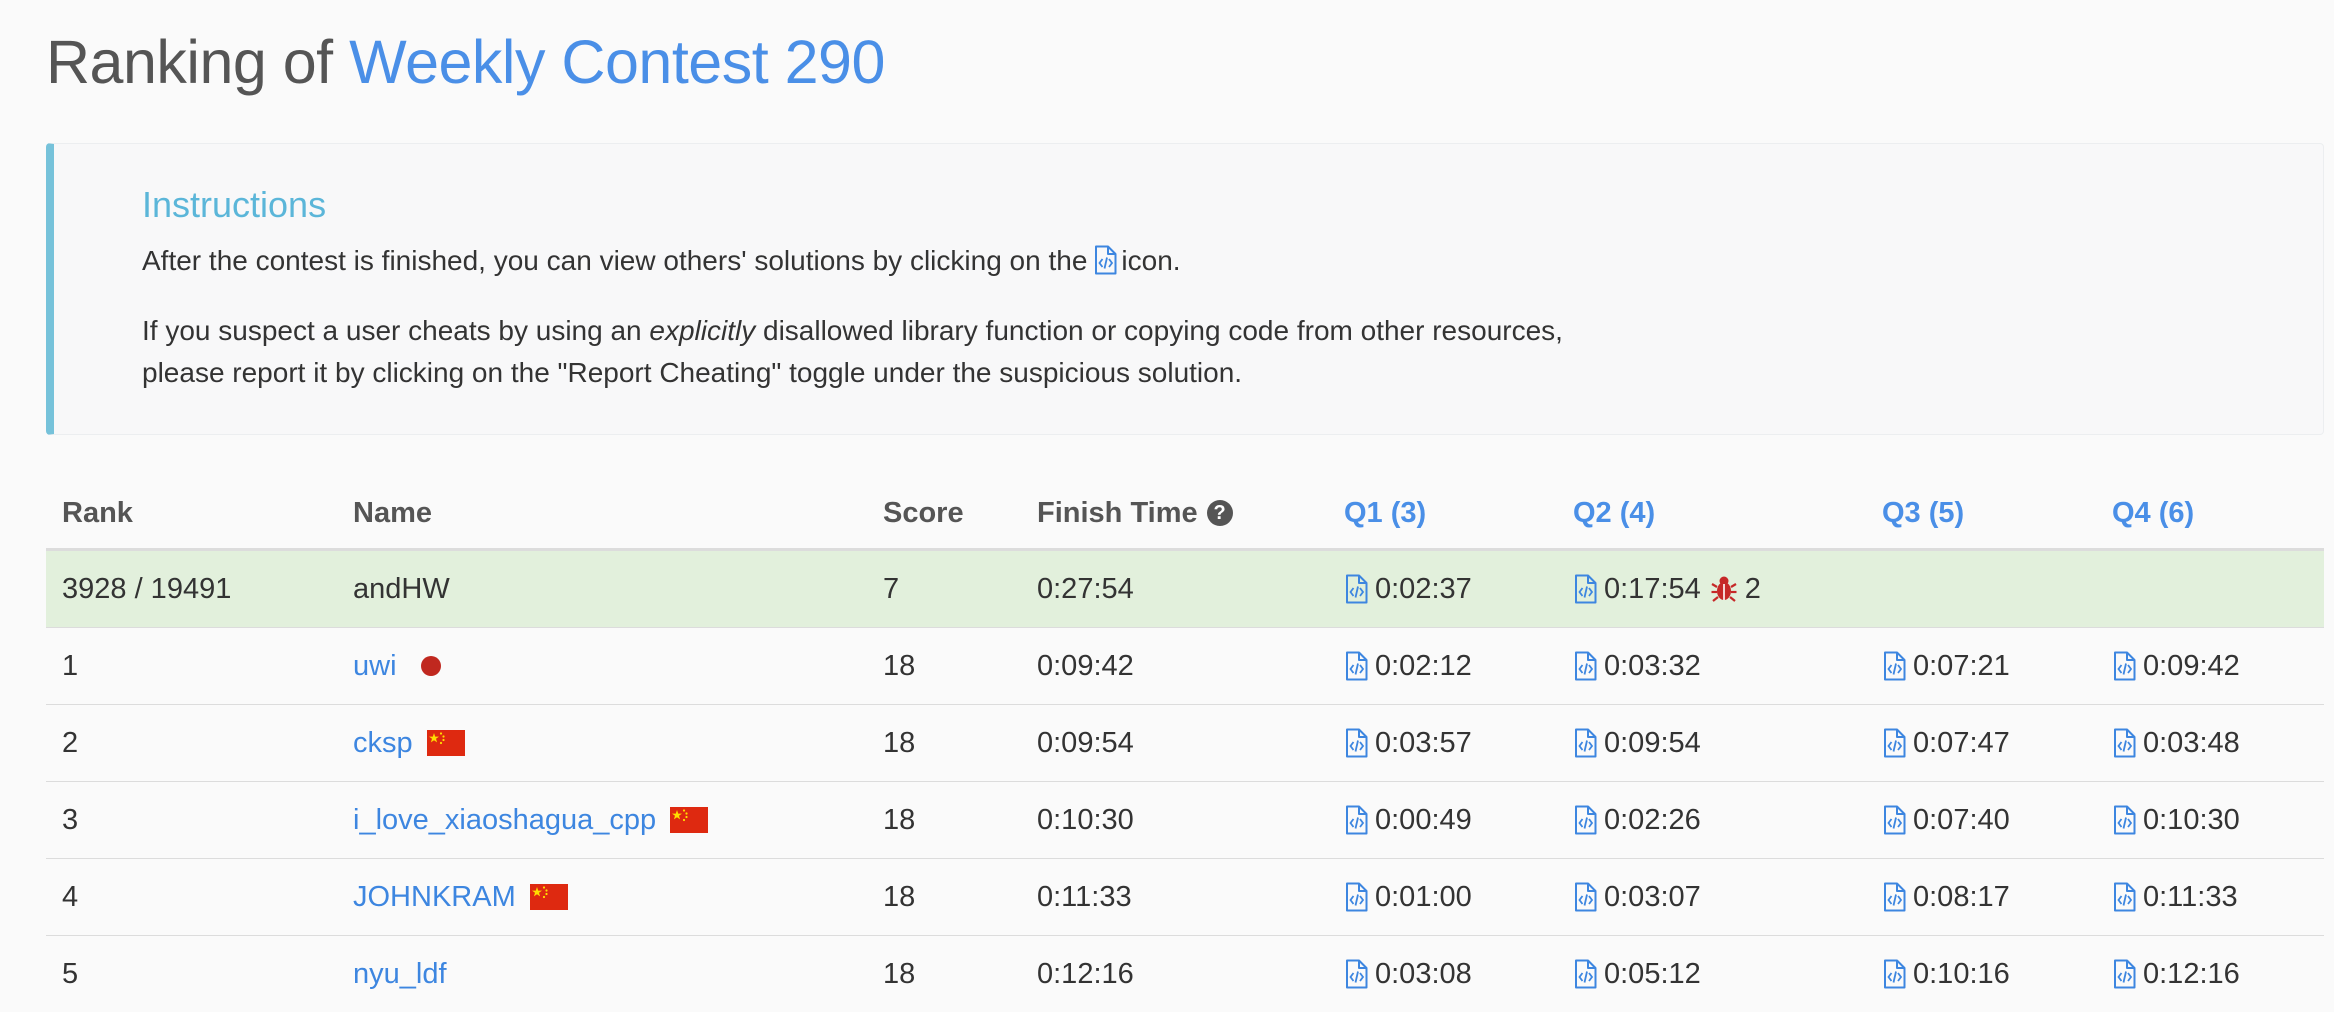 The image size is (2334, 1012). I want to click on instructions-line-1-end: icon., so click(1151, 260).